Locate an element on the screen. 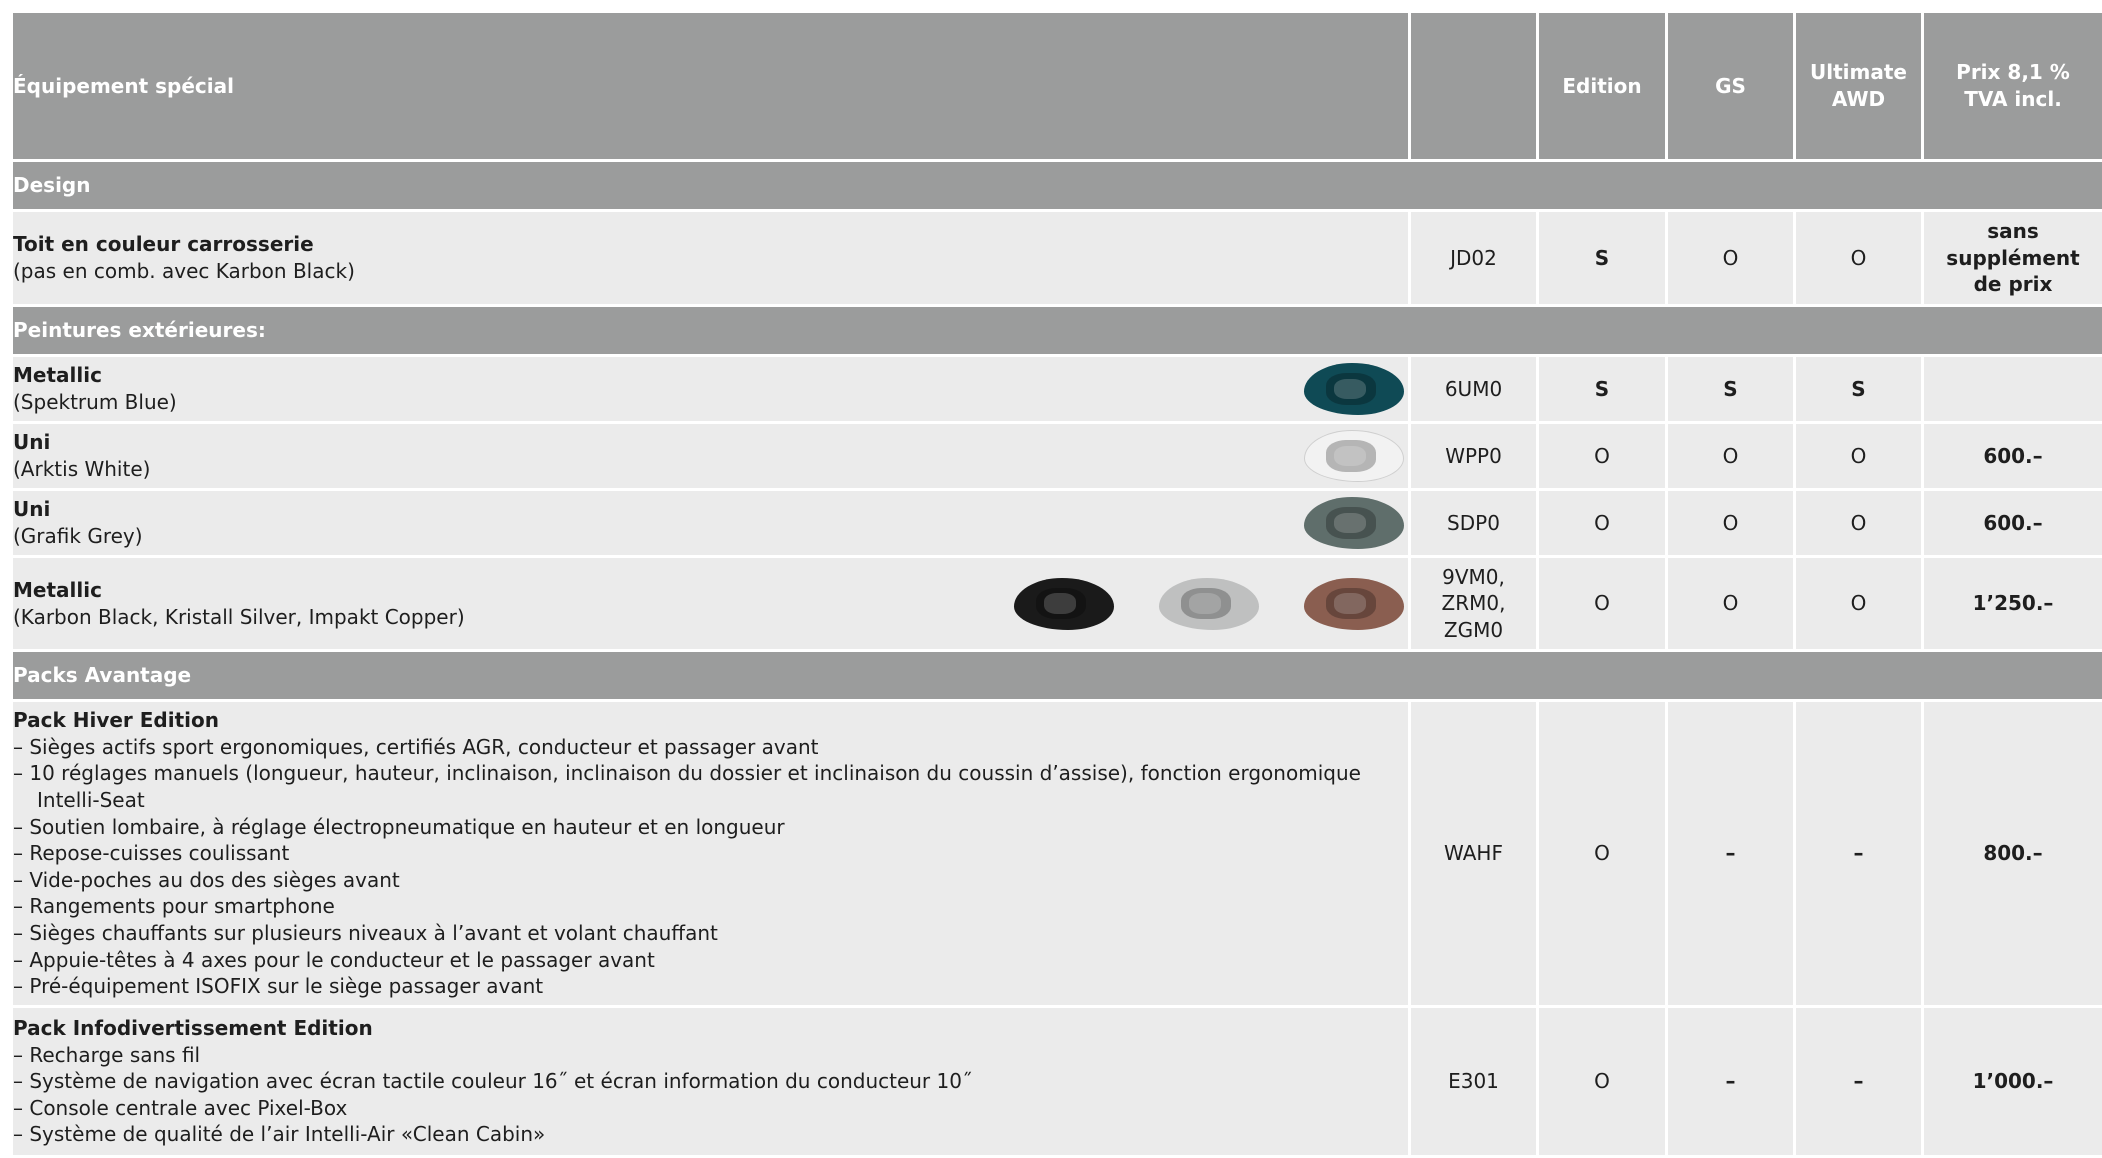  row-code: JD02 is located at coordinates (1474, 258).